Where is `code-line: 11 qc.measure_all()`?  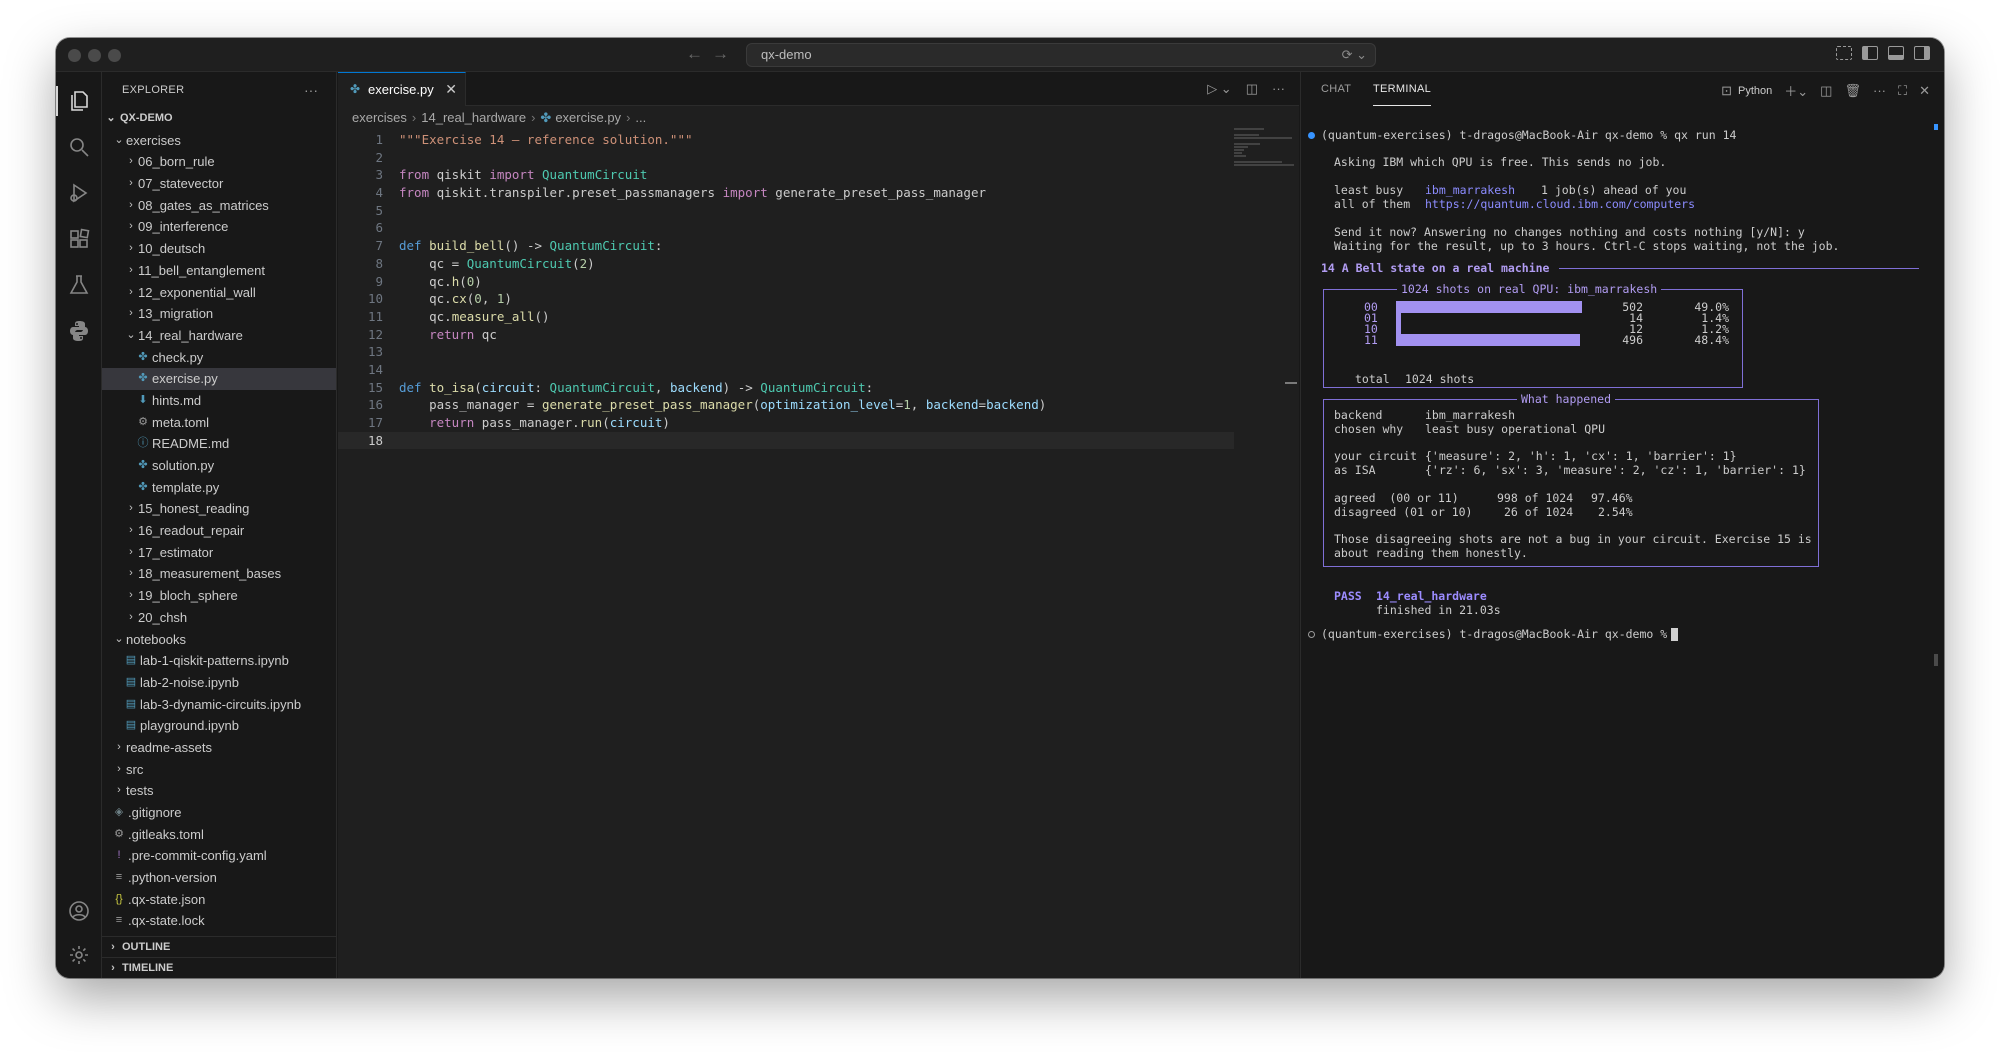
code-line: 11 qc.measure_all() is located at coordinates (818, 317).